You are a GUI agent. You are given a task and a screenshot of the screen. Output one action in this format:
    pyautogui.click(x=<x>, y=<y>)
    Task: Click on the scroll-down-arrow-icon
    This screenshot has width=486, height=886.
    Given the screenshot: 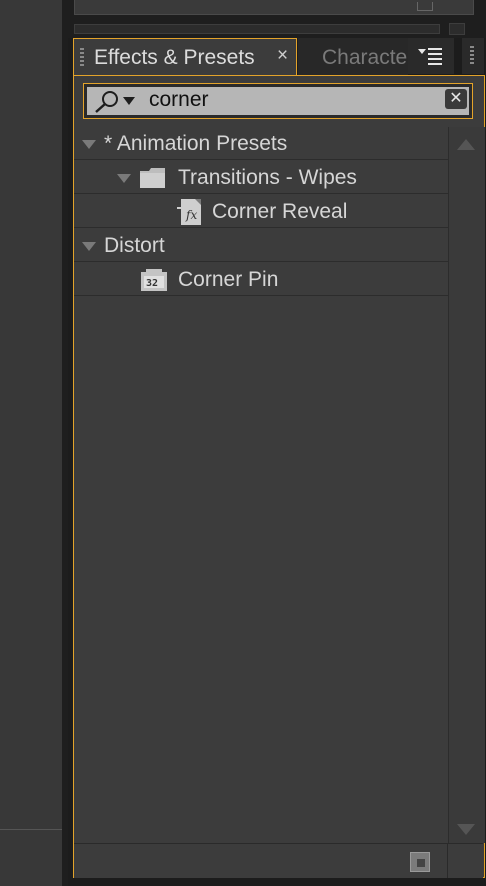 What is the action you would take?
    pyautogui.click(x=466, y=829)
    